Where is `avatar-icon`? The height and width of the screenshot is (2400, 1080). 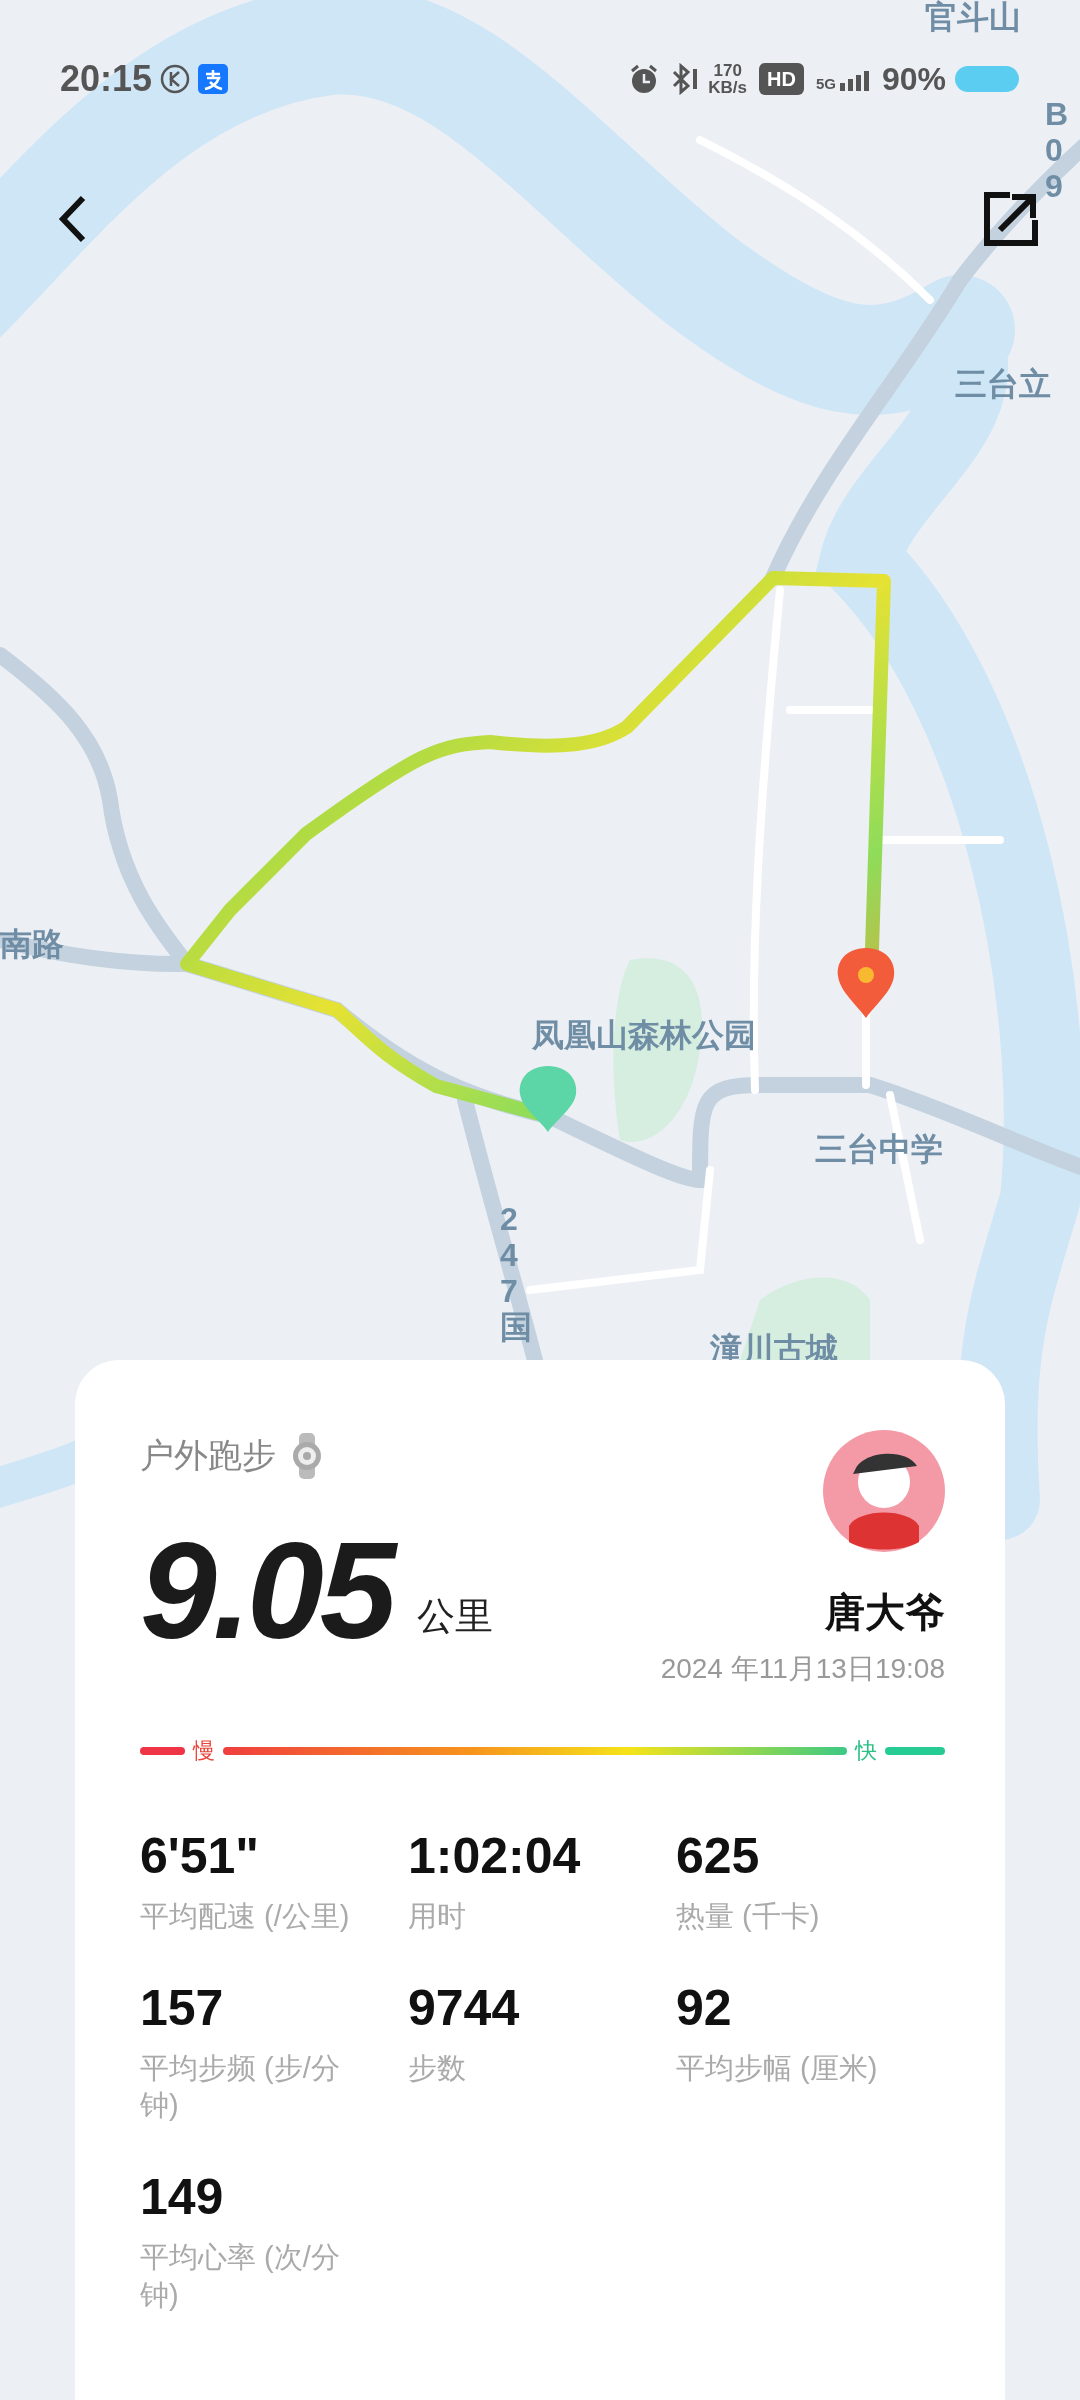 avatar-icon is located at coordinates (884, 1491).